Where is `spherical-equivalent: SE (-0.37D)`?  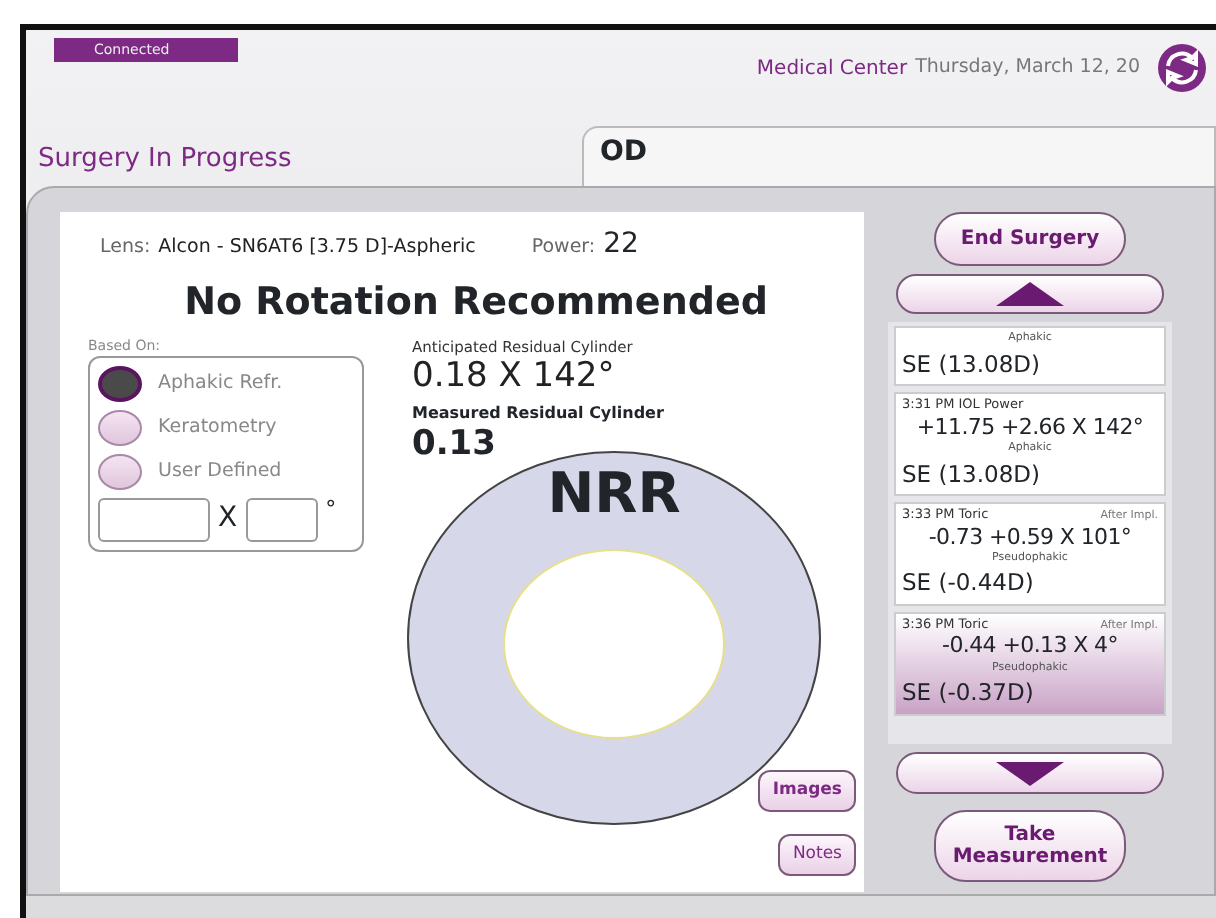 spherical-equivalent: SE (-0.37D) is located at coordinates (969, 693).